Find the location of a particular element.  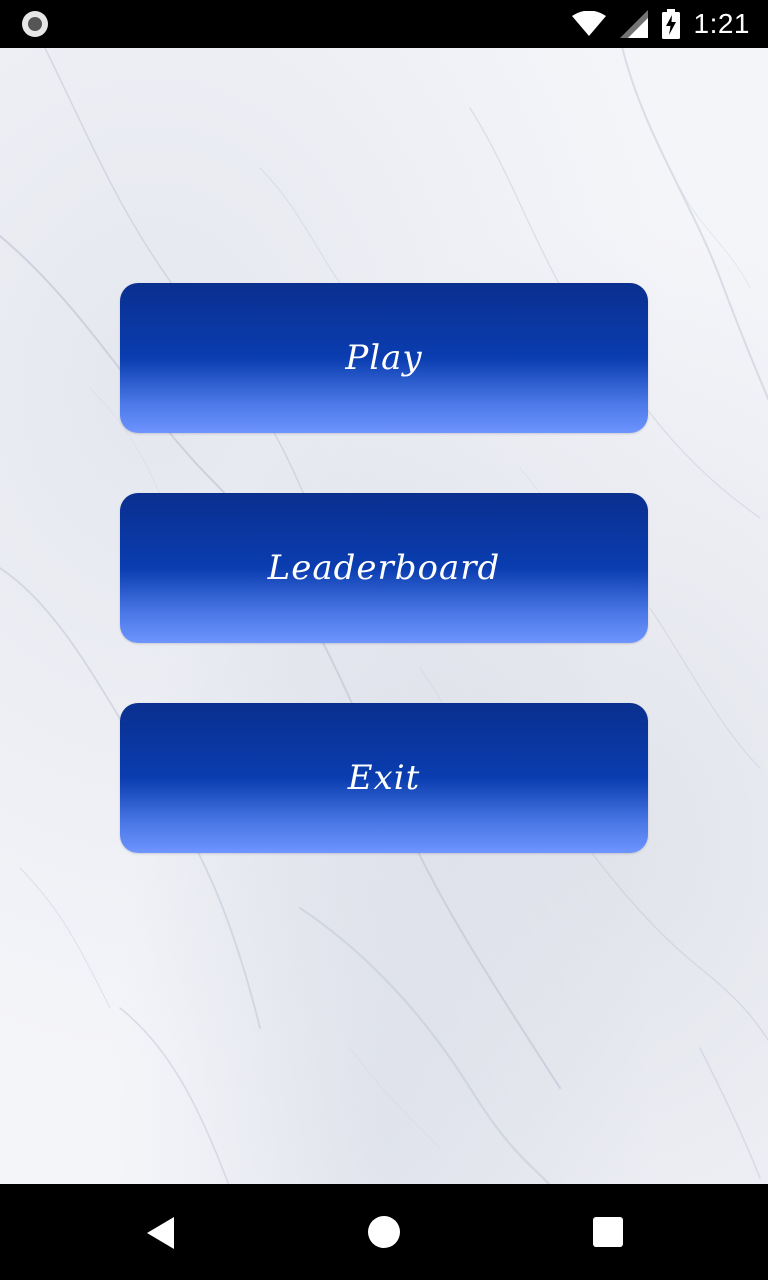

home-icon is located at coordinates (384, 1232).